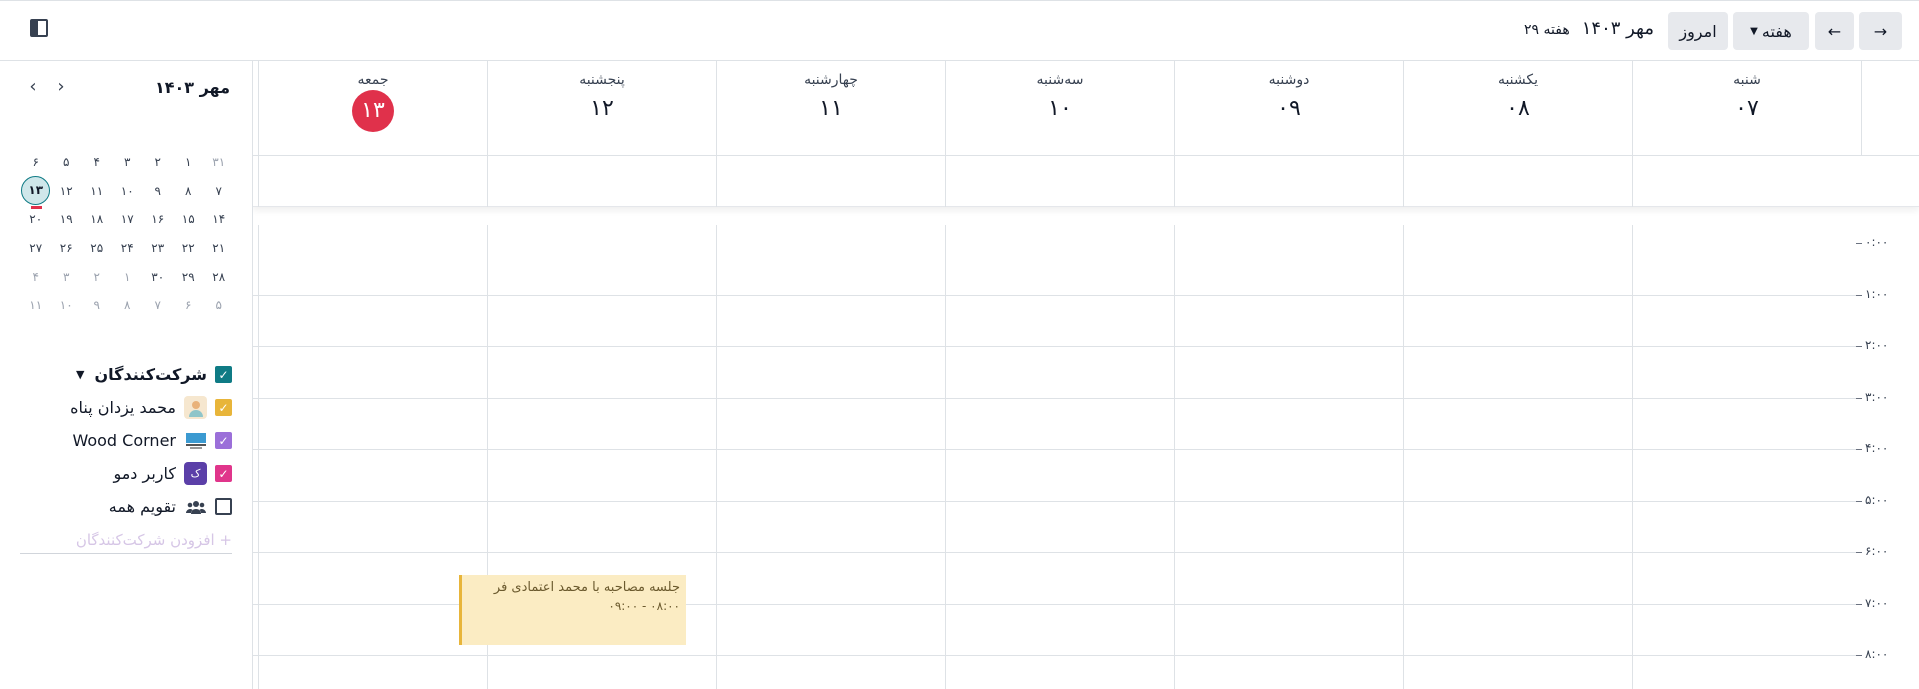 Image resolution: width=1919 pixels, height=689 pixels. I want to click on attendee-filter-header: ✓ شرکت‌کنندگان ▼, so click(122, 374).